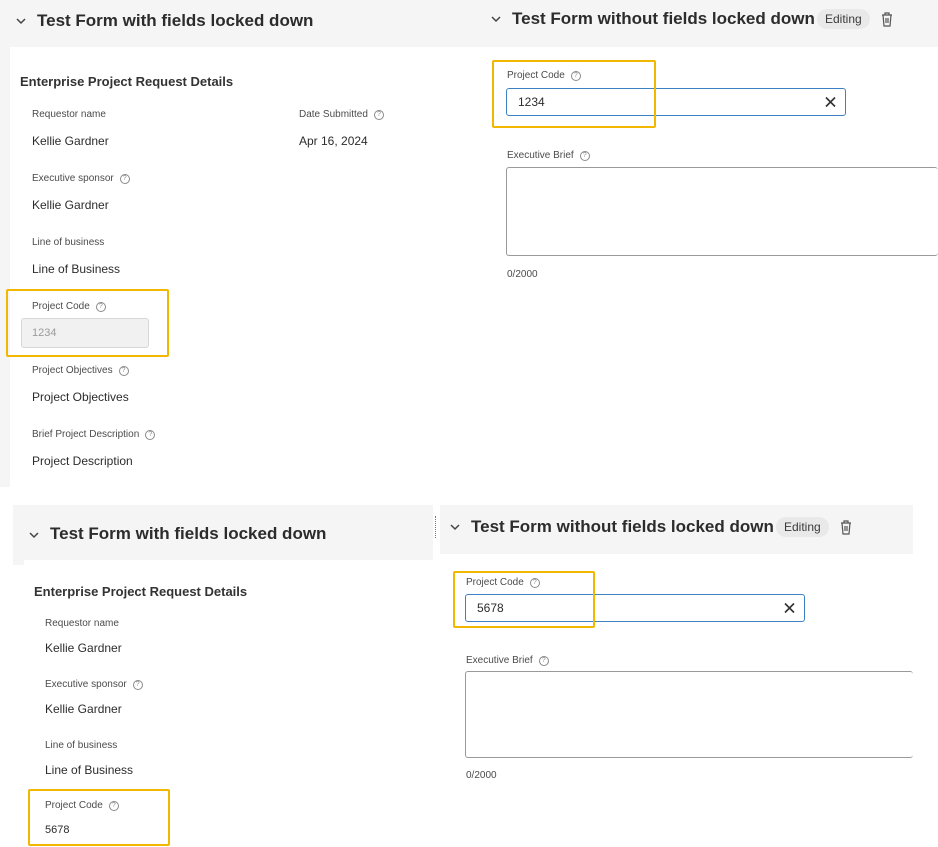 This screenshot has width=938, height=847. Describe the element at coordinates (82, 461) in the screenshot. I see `project-description-value: Project Description` at that location.